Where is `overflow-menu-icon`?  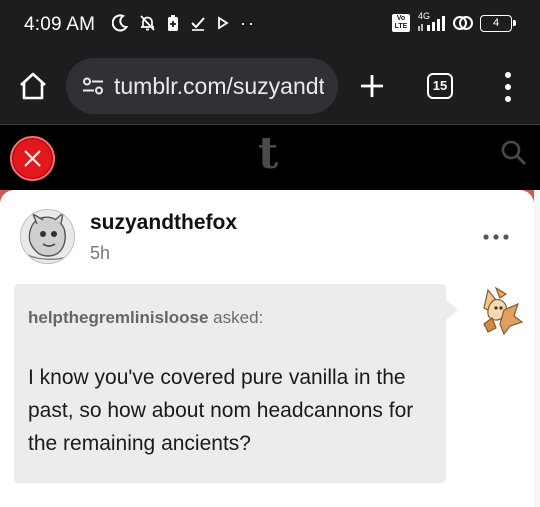
overflow-menu-icon is located at coordinates (508, 87).